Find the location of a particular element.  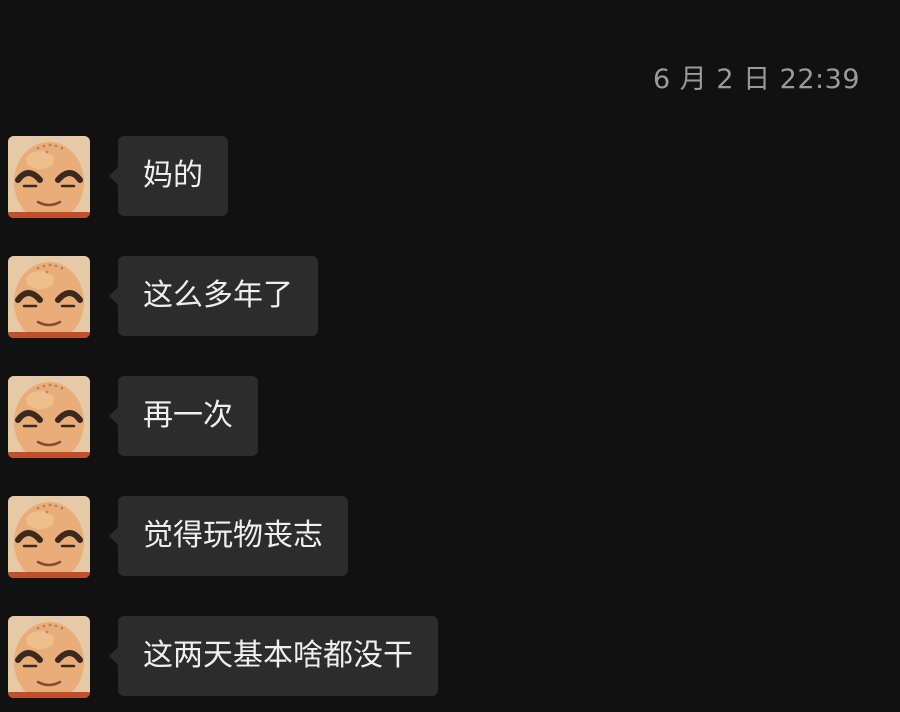

message-row: 这么多年了 is located at coordinates (438, 297).